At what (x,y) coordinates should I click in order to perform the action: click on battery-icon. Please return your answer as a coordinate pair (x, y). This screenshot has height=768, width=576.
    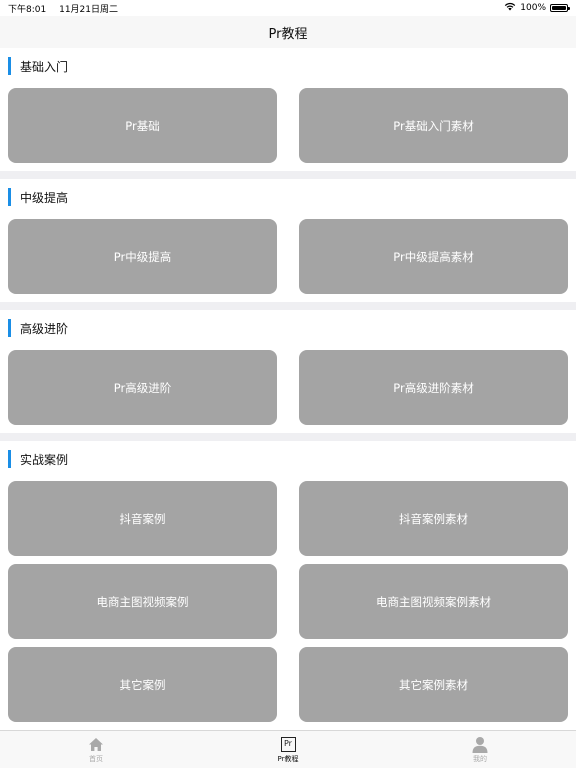
    Looking at the image, I should click on (560, 8).